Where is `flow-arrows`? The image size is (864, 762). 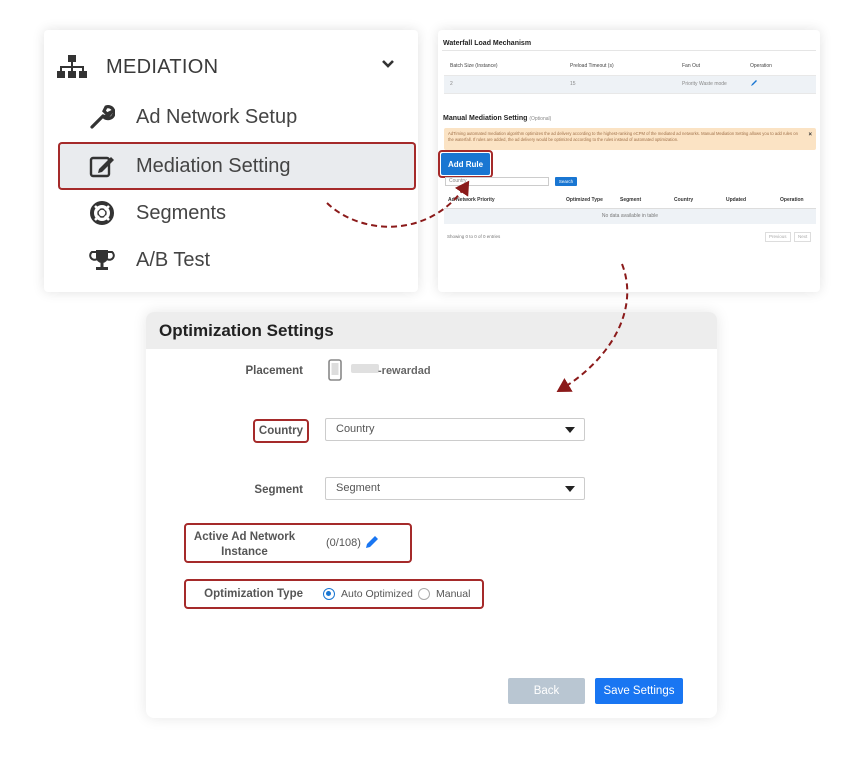
flow-arrows is located at coordinates (477, 286).